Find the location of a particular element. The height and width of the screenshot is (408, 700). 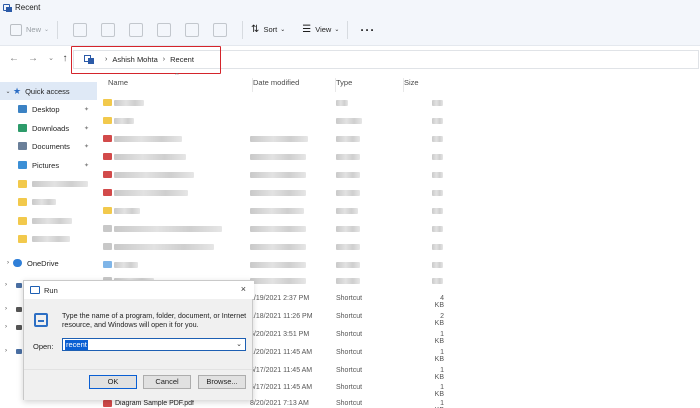

open-input: recent ⌄ is located at coordinates (154, 344).